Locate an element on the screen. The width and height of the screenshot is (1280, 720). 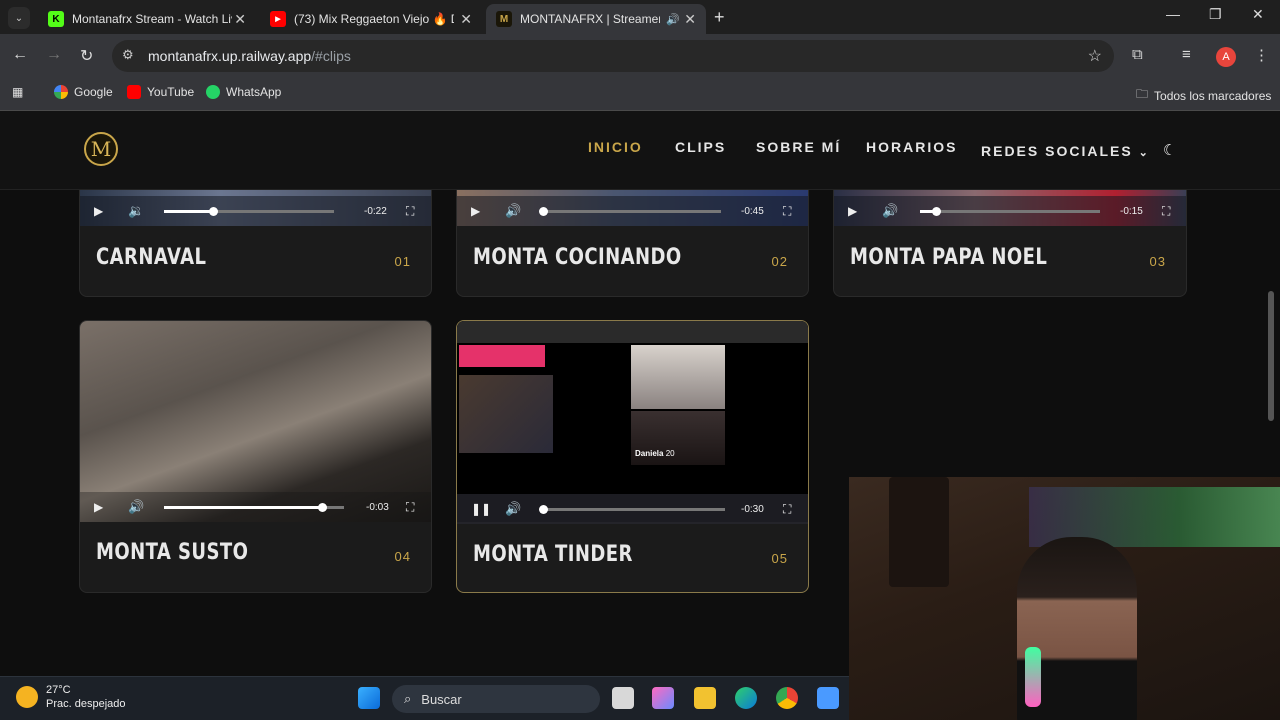
bookmark-google: Google is located at coordinates (83, 92).